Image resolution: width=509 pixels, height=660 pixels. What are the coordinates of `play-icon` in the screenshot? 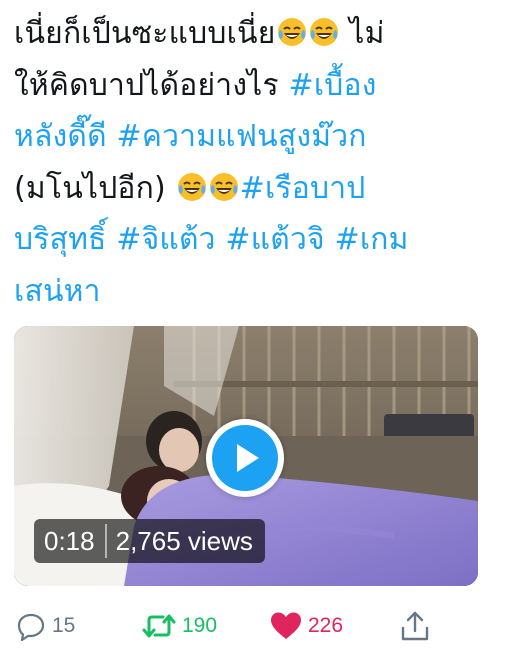 It's located at (248, 458).